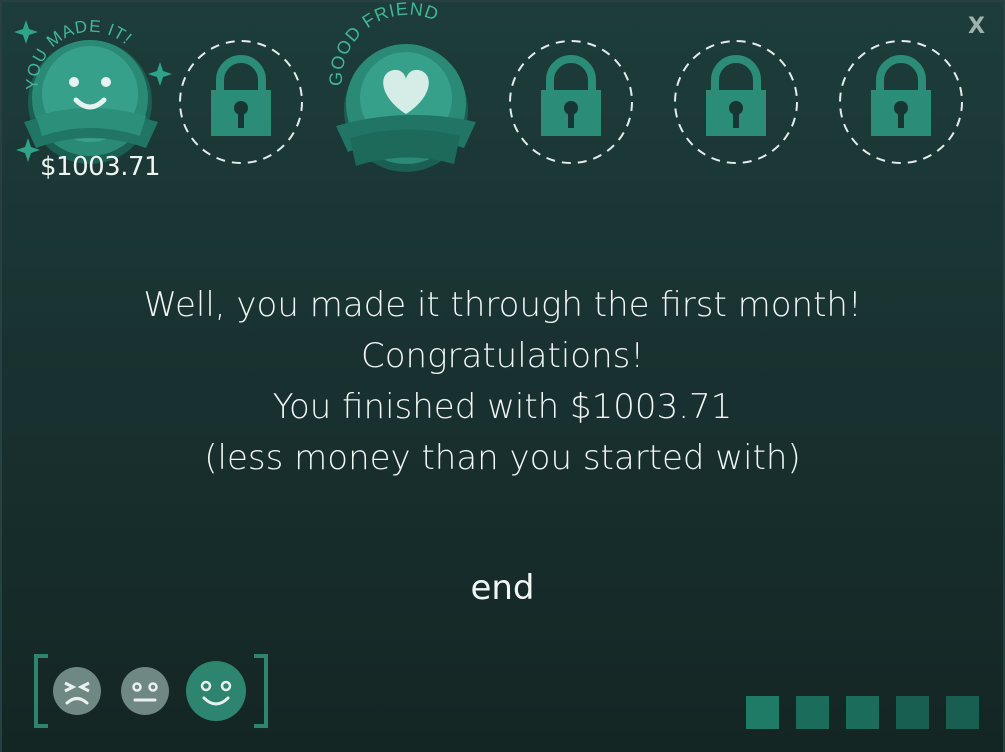 The height and width of the screenshot is (752, 1005). I want to click on badge-good-friend: GOOD FRIEND, so click(401, 87).